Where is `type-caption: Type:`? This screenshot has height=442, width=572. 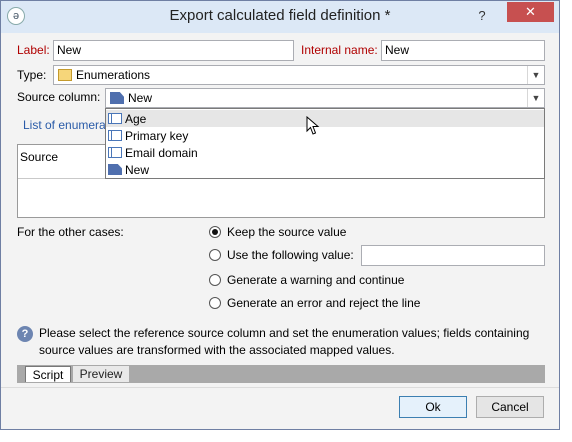
type-caption: Type: is located at coordinates (32, 75).